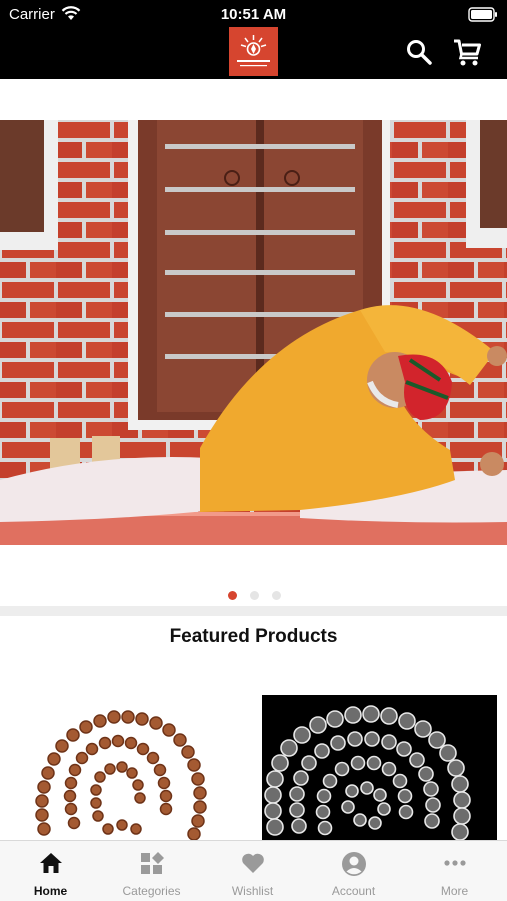 The height and width of the screenshot is (901, 507). I want to click on cart-icon, so click(467, 52).